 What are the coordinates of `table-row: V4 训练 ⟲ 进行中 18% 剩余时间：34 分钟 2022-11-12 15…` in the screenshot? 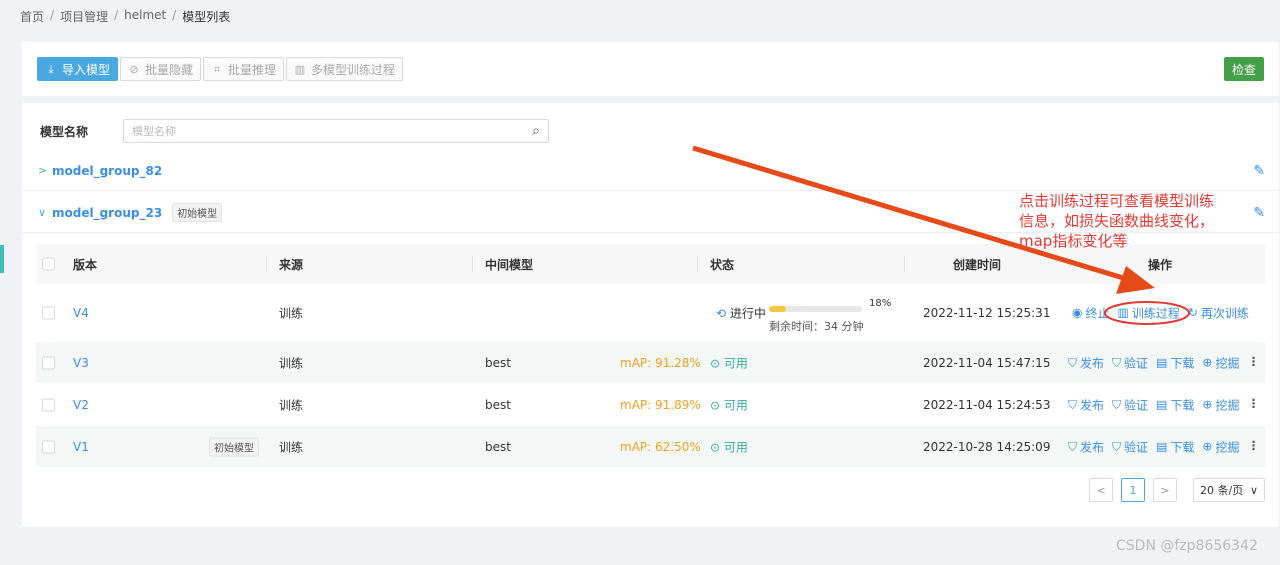 It's located at (650, 313).